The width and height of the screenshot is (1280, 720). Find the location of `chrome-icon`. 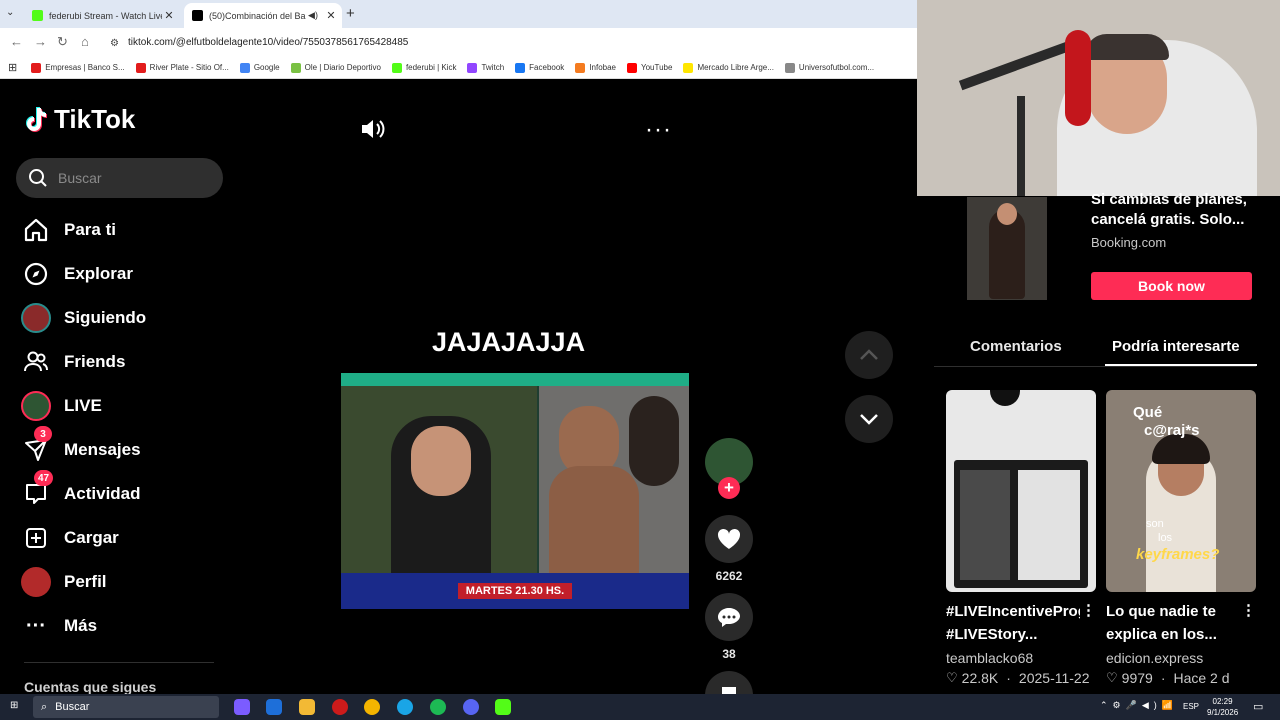

chrome-icon is located at coordinates (372, 707).